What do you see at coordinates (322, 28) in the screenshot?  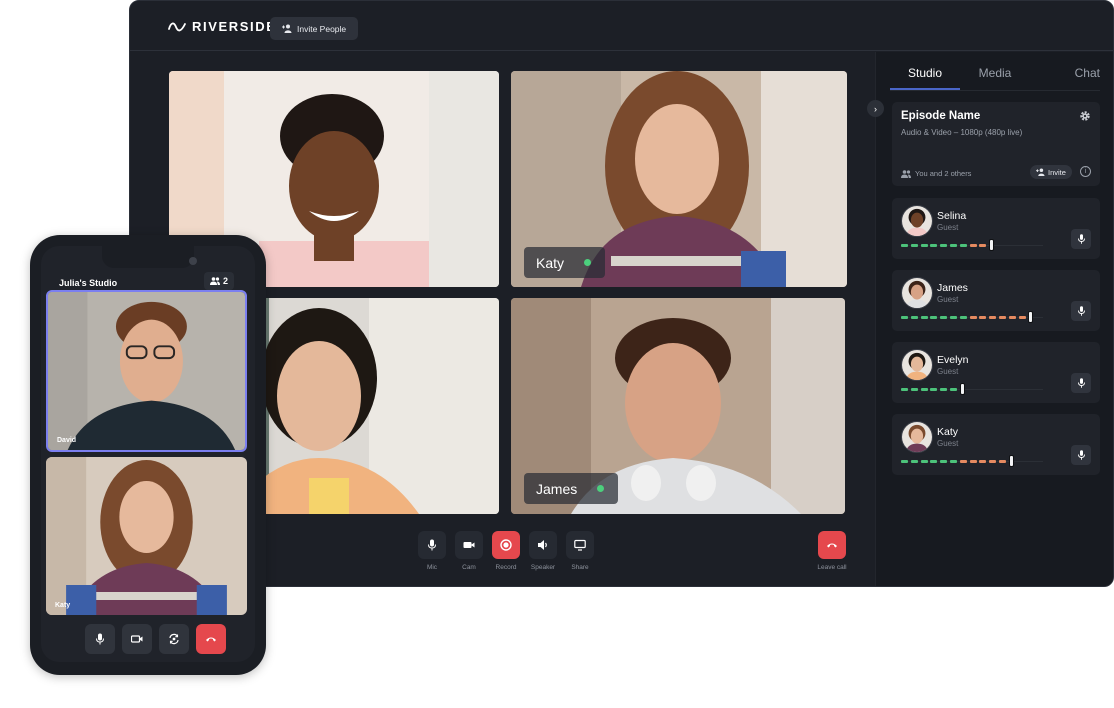 I see `invite-people-label: Invite People` at bounding box center [322, 28].